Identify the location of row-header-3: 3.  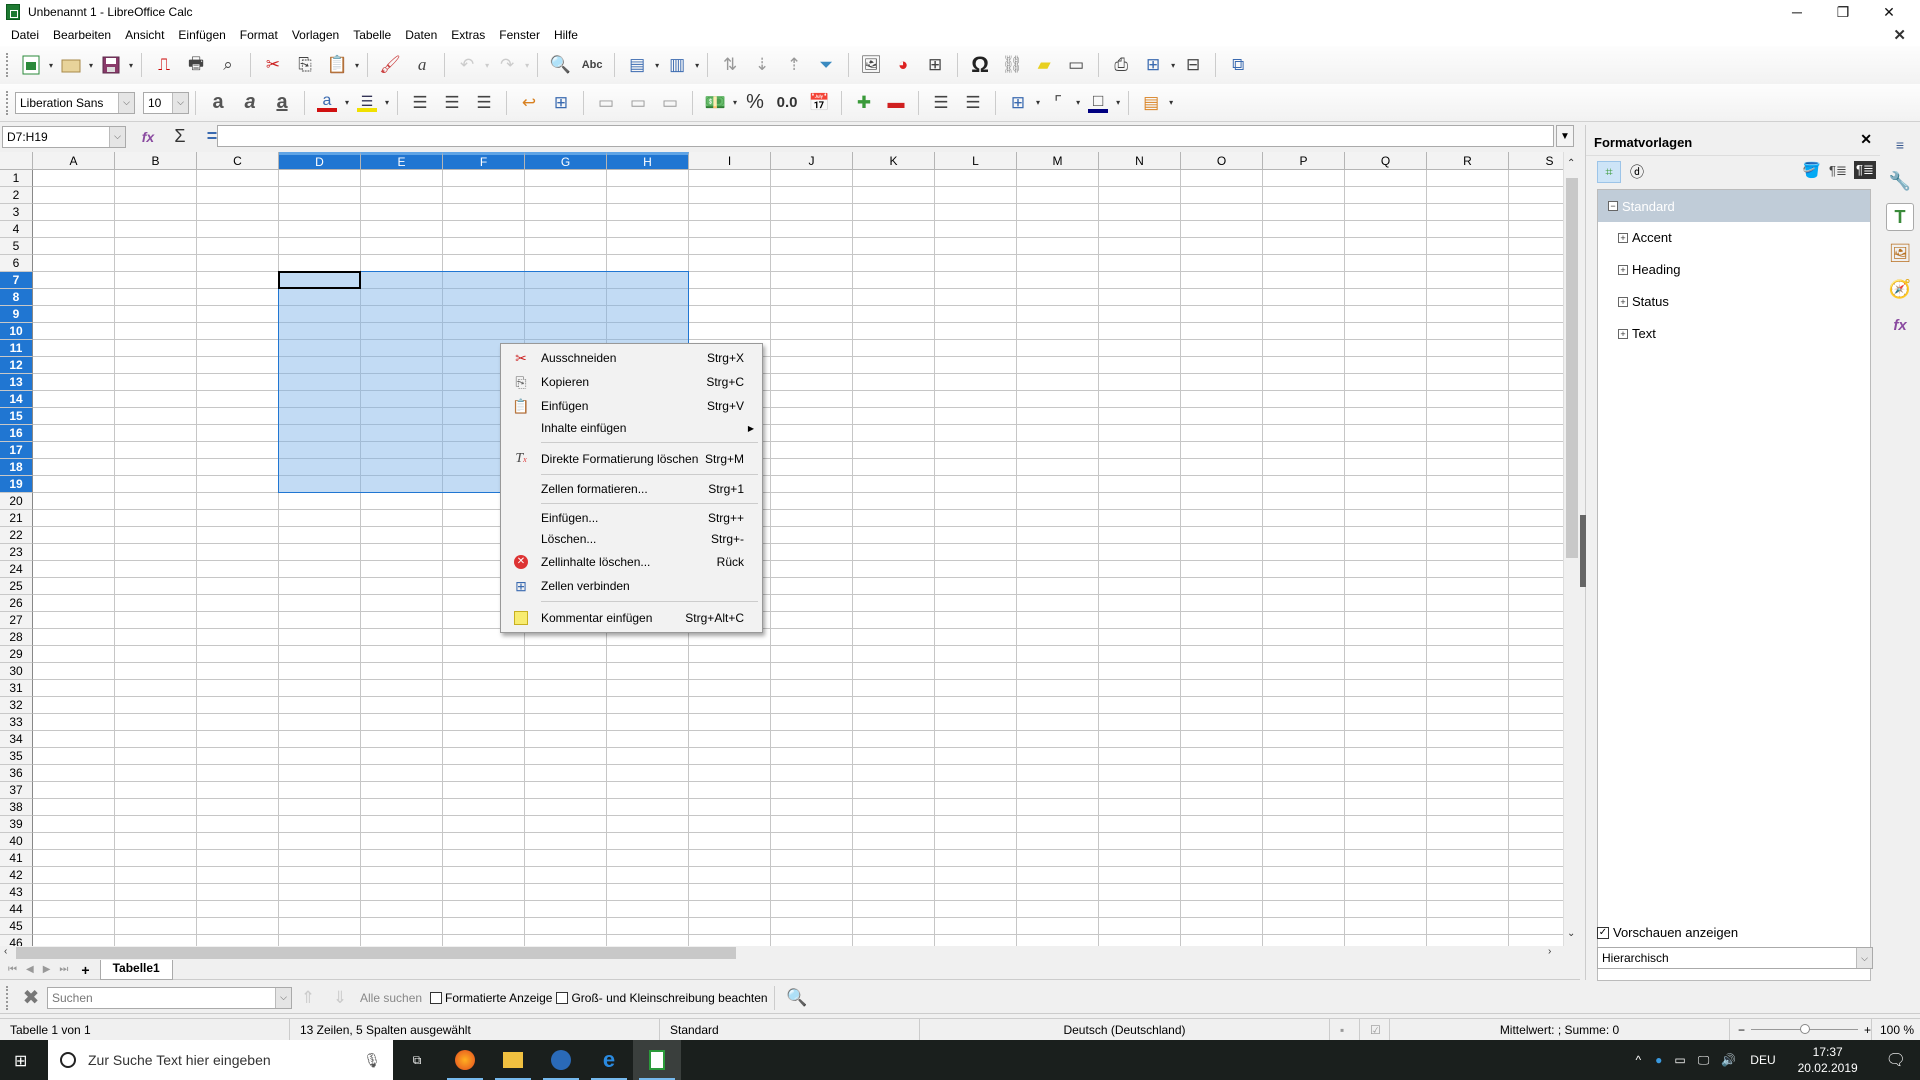
(16, 212).